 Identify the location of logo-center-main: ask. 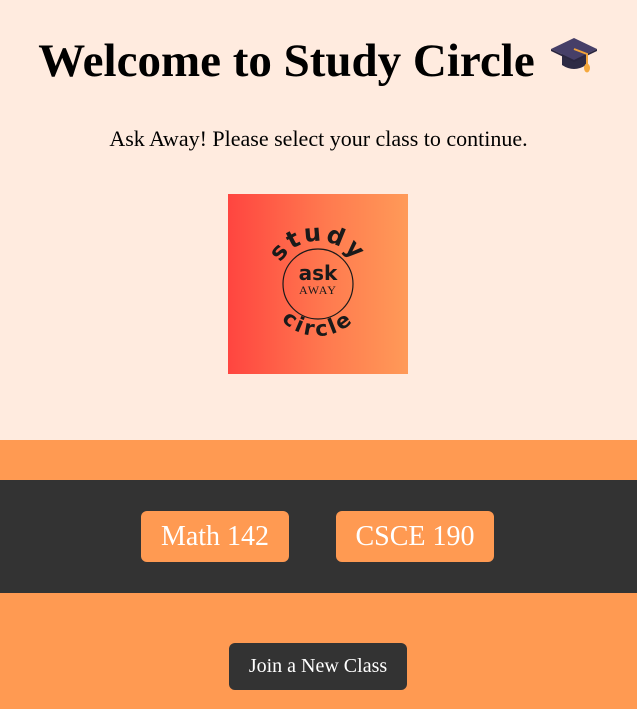
(318, 273).